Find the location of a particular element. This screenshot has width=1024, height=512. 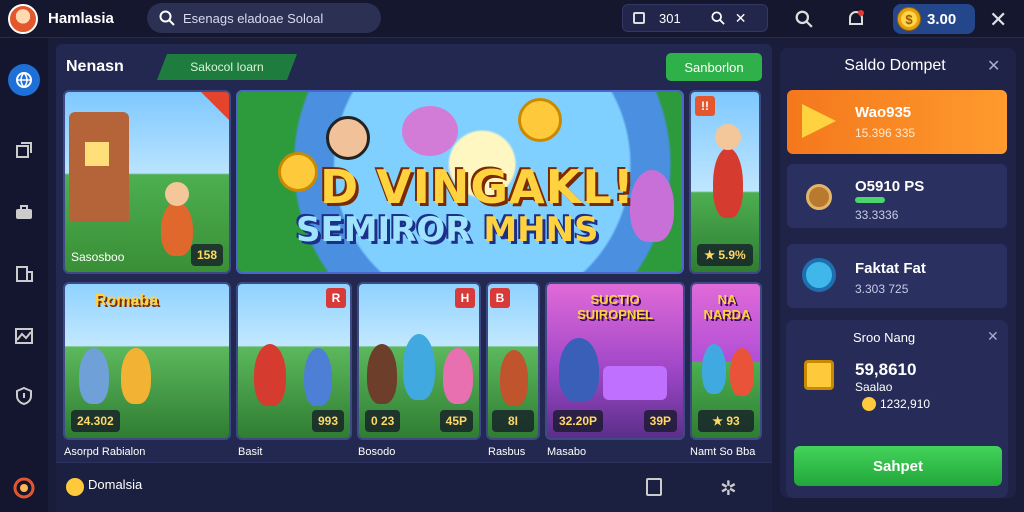

banner-subtitle: SEMIROR MHNS is located at coordinates (447, 230).